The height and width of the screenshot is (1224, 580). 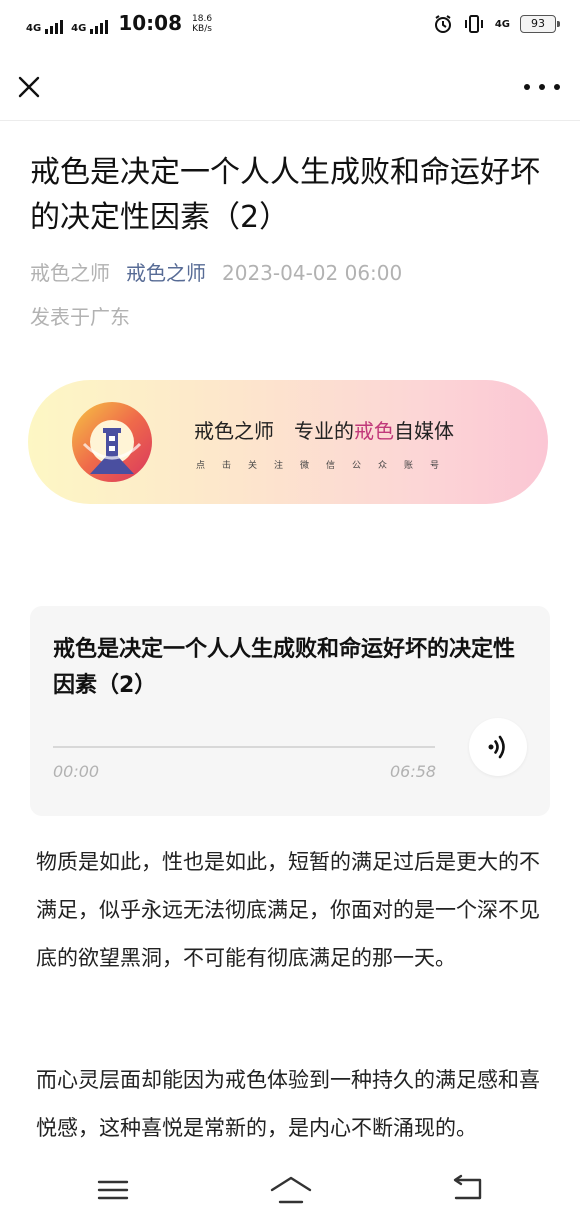 I want to click on speed-unit: KB/s, so click(x=202, y=29).